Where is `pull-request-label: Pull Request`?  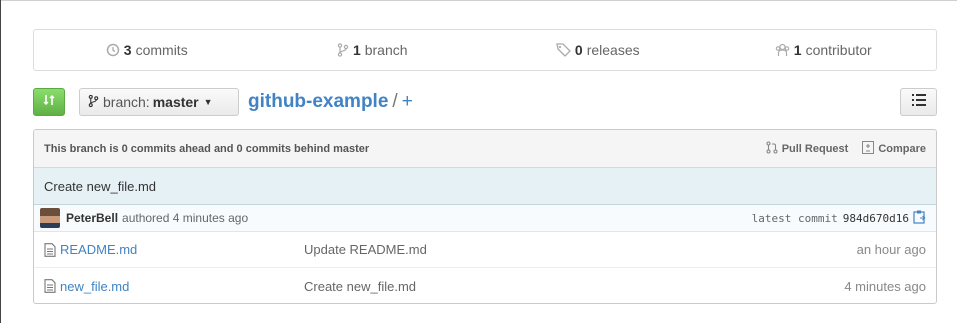 pull-request-label: Pull Request is located at coordinates (815, 148).